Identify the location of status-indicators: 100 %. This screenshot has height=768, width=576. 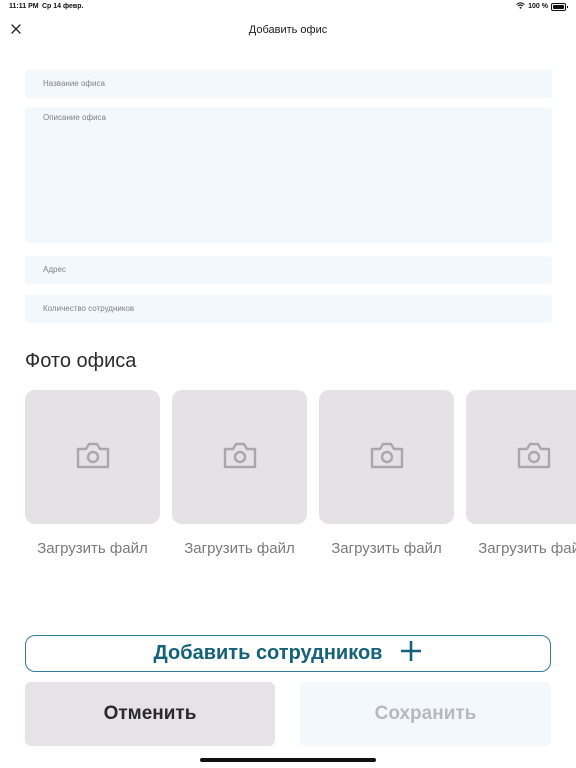
(542, 6).